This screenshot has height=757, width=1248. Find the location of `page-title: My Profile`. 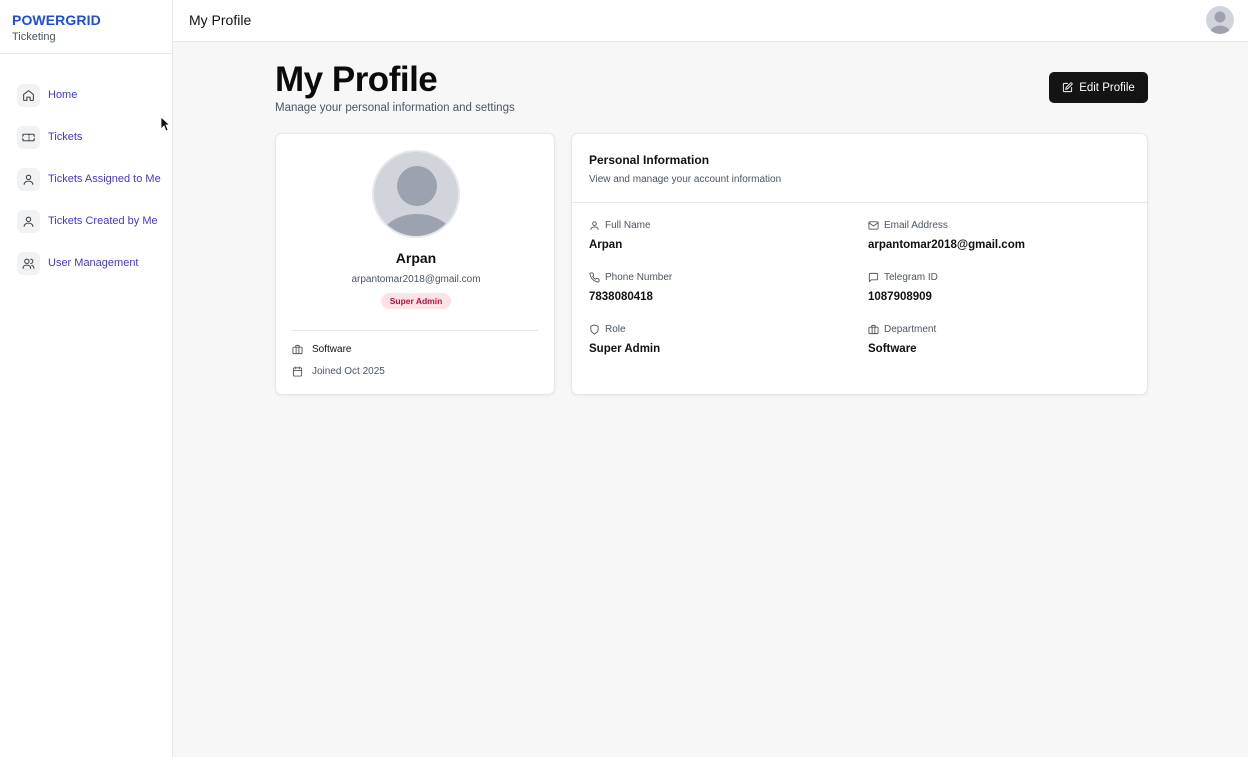

page-title: My Profile is located at coordinates (356, 79).